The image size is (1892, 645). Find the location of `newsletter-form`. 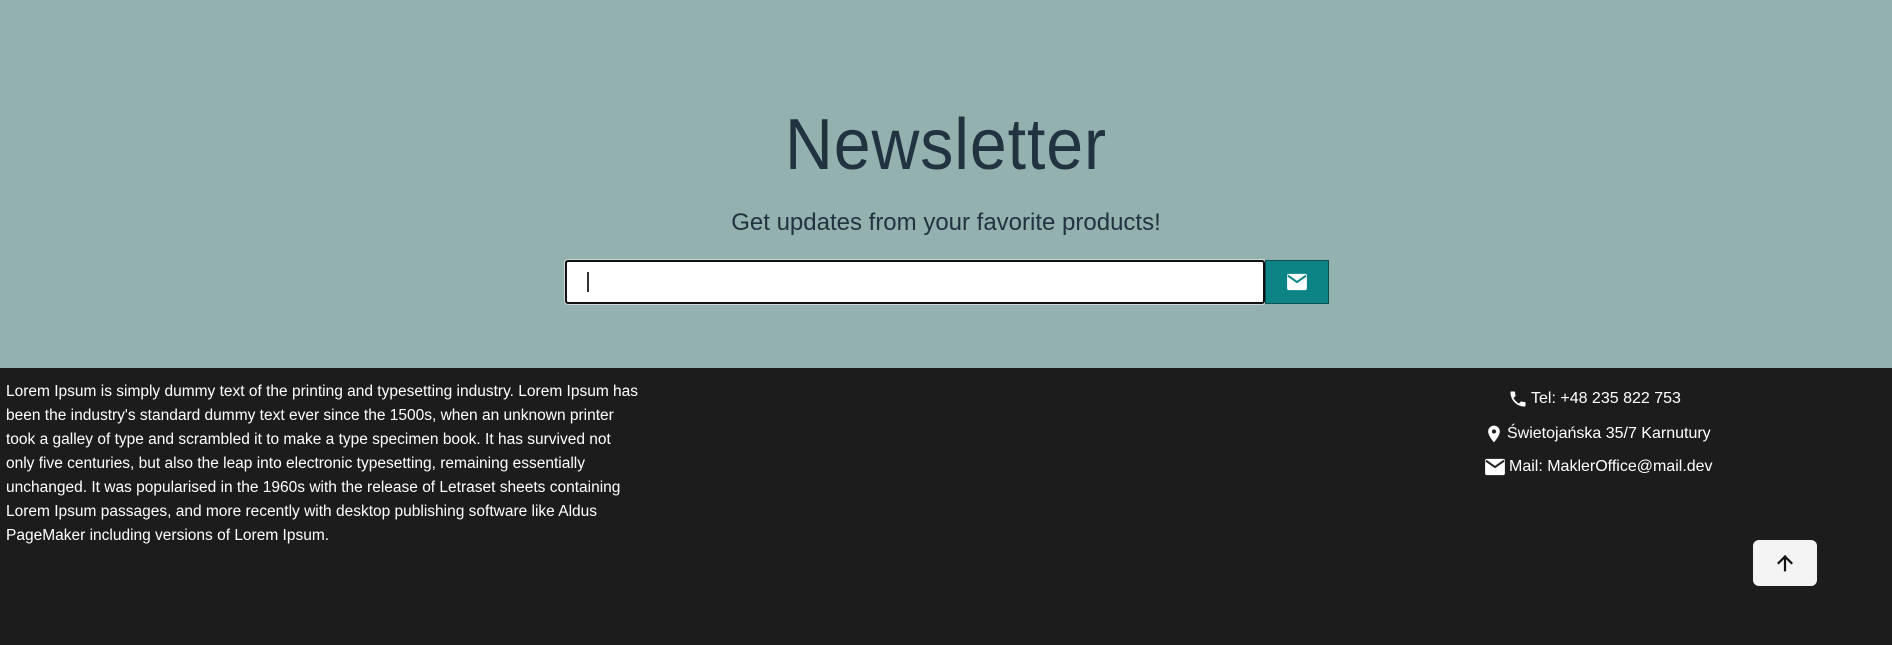

newsletter-form is located at coordinates (947, 282).